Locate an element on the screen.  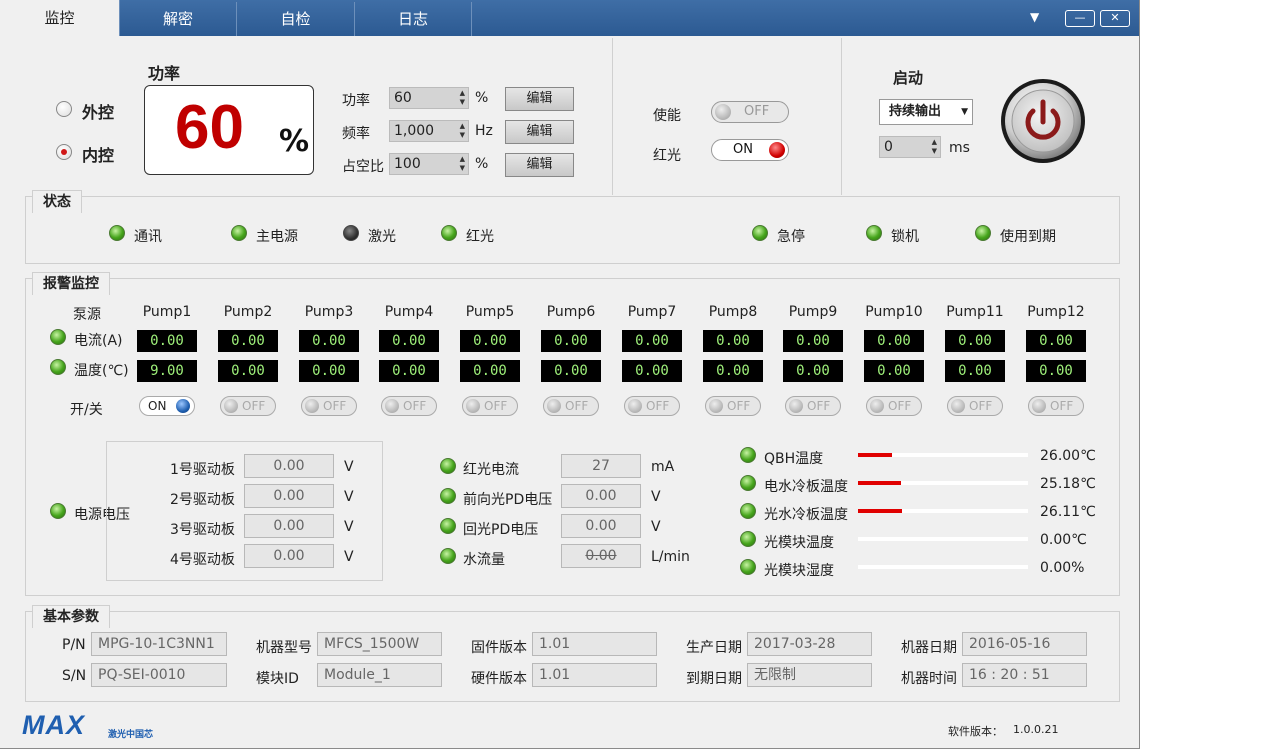
status-lock-label: 锁机 is located at coordinates (905, 237).